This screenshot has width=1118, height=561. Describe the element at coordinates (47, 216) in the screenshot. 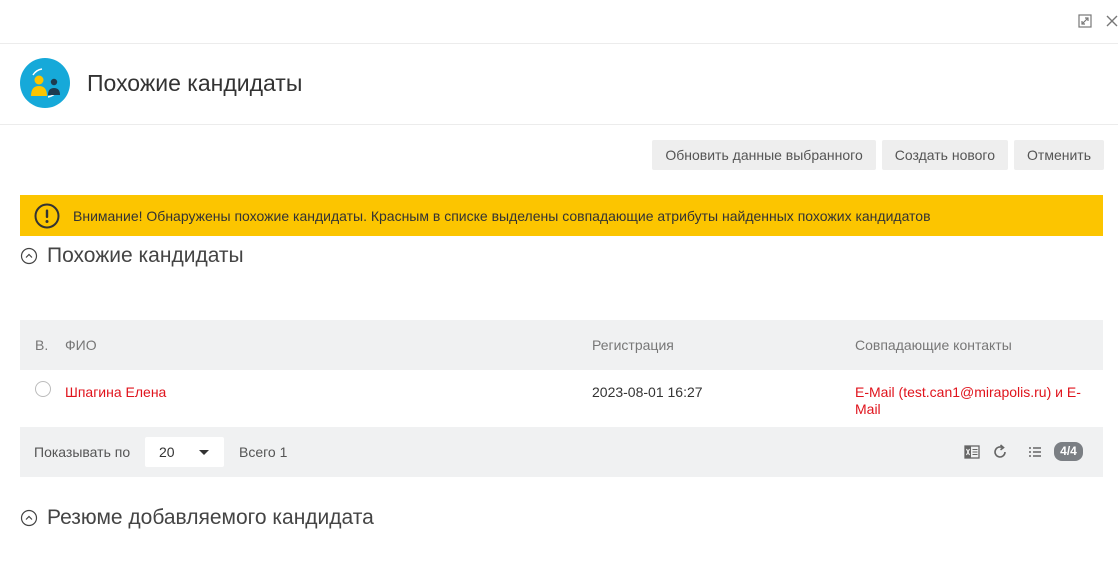

I see `warning-icon` at that location.